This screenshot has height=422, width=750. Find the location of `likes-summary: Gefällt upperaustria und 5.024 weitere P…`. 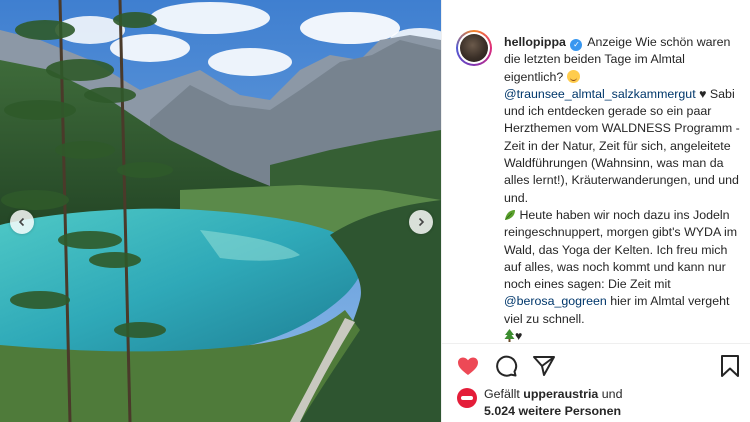

likes-summary: Gefällt upperaustria und 5.024 weitere P… is located at coordinates (601, 403).